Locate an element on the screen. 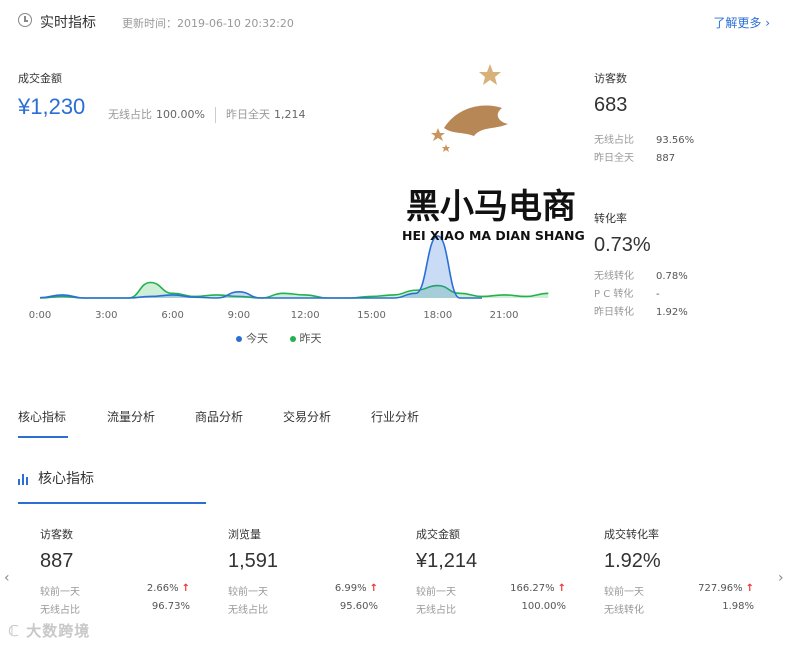 The width and height of the screenshot is (788, 646). gmv-wireless-value: 100.00% is located at coordinates (180, 114).